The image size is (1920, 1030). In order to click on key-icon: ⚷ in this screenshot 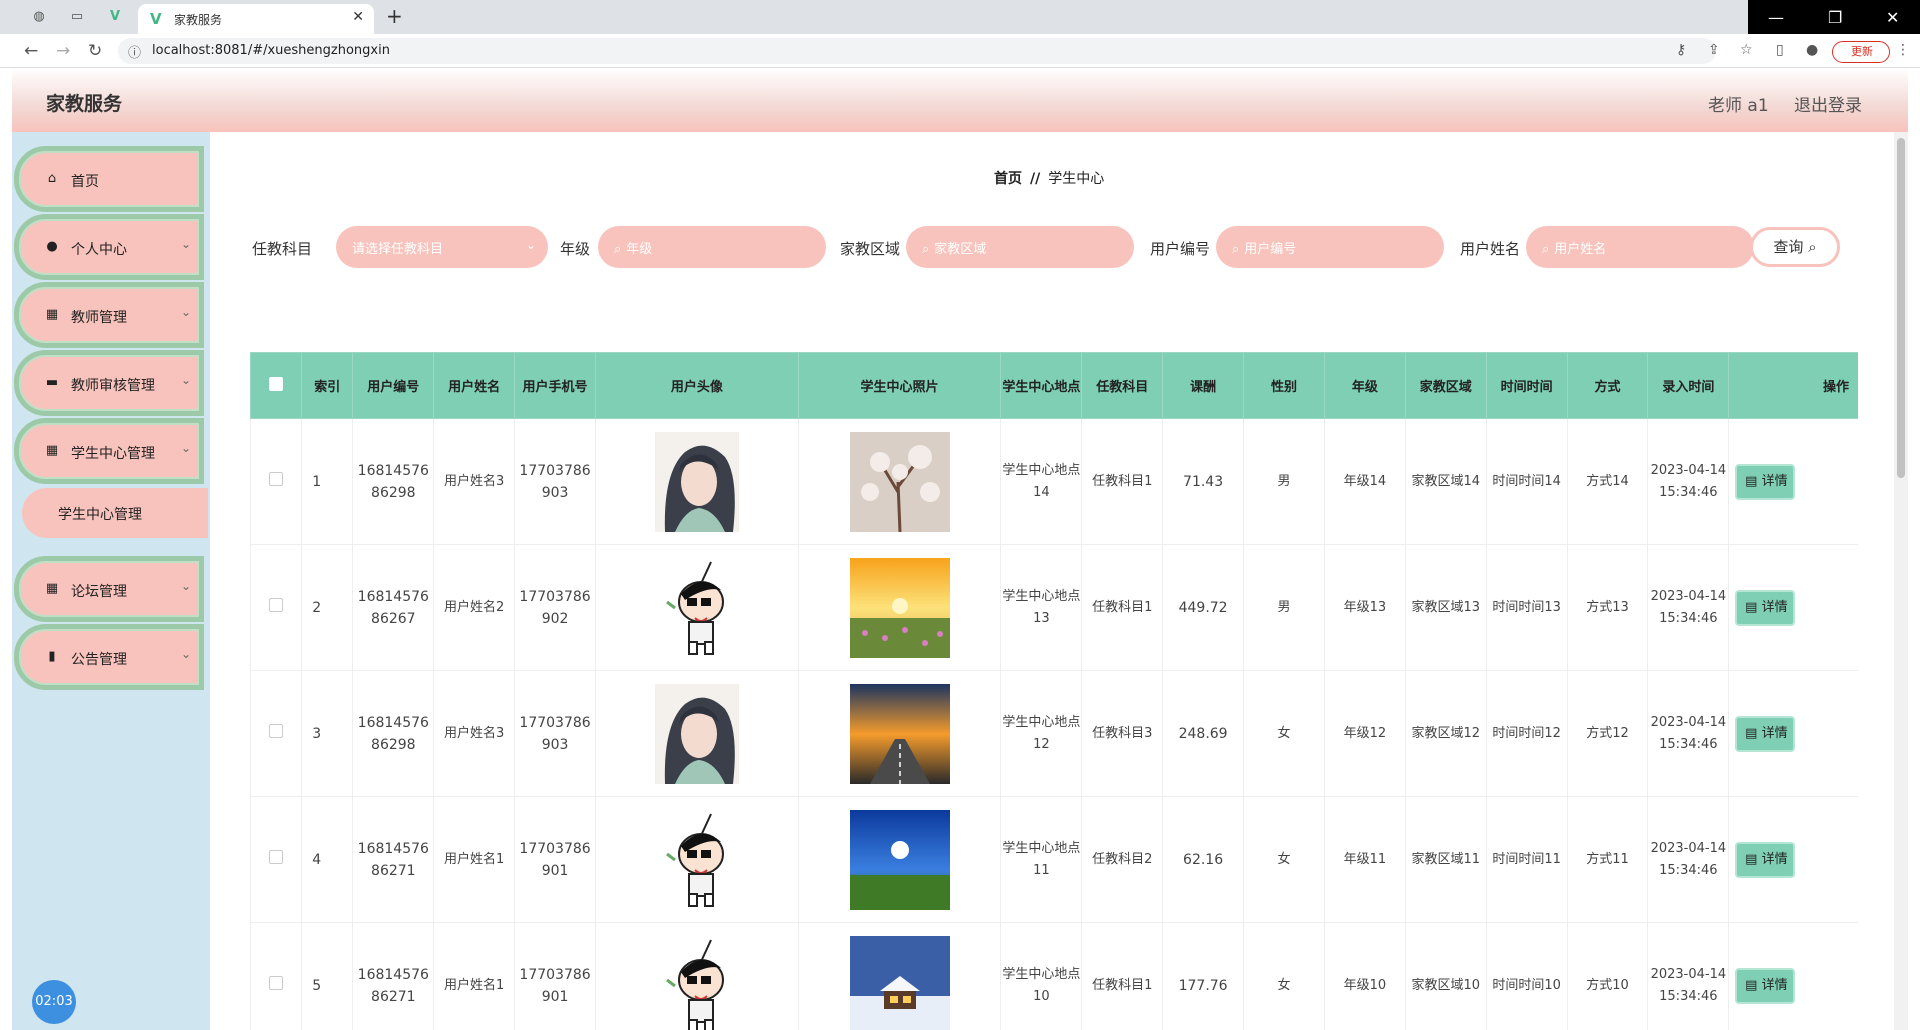, I will do `click(1681, 50)`.